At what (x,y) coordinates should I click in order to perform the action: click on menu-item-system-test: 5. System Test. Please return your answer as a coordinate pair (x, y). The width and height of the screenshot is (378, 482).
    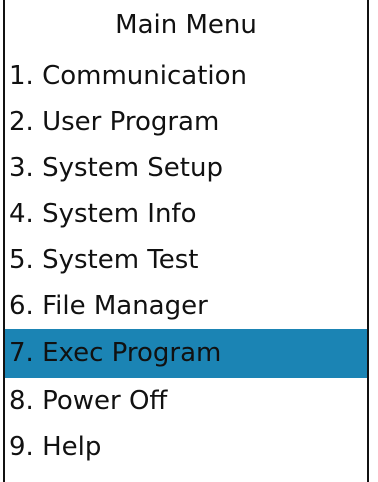
    Looking at the image, I should click on (186, 260).